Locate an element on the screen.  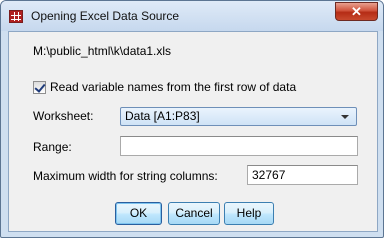
worksheet-selected-value: Data [A1:P83] is located at coordinates (162, 116).